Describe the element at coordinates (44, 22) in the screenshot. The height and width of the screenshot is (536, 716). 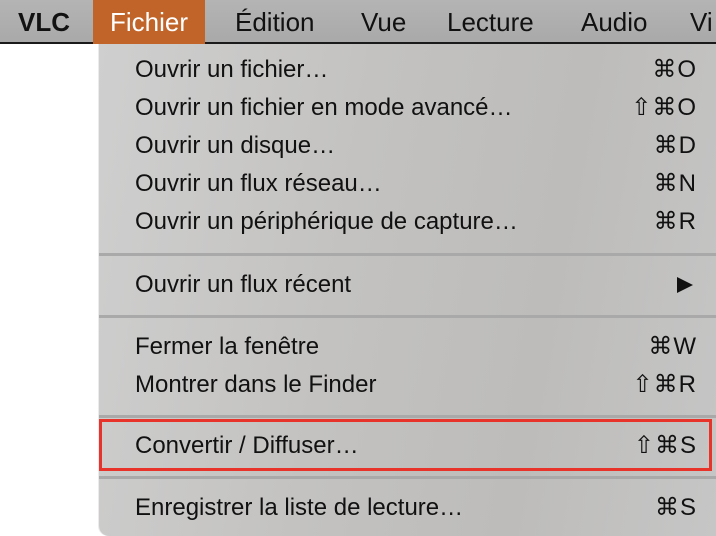
I see `menubar-item-vlc: VLC` at that location.